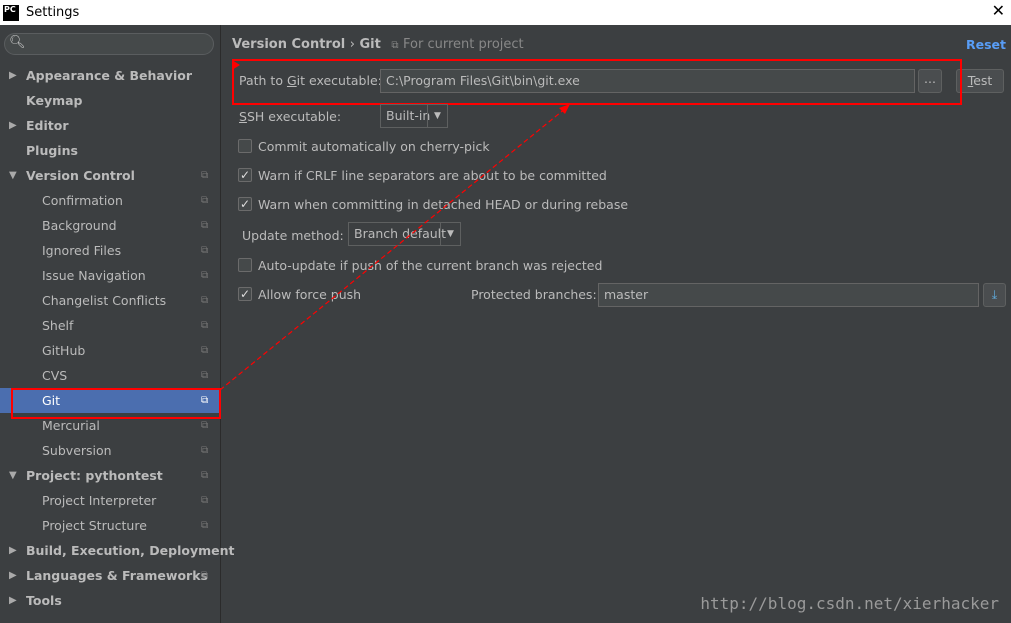  I want to click on annotation-arrowhead, so click(564, 109).